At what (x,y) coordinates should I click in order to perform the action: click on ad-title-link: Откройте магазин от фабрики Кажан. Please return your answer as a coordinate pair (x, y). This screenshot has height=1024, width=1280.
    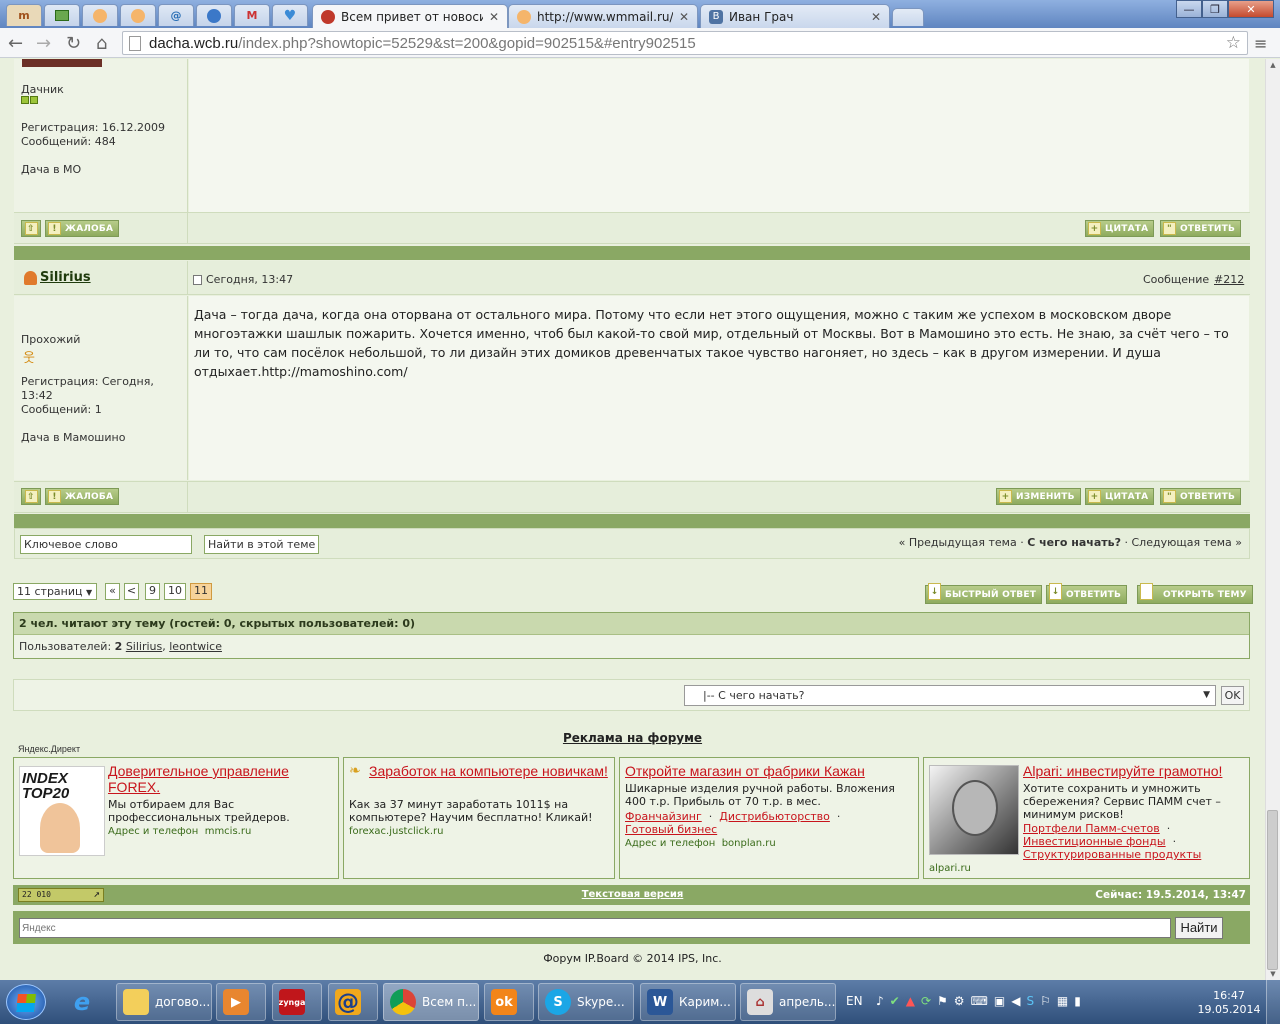
    Looking at the image, I should click on (770, 771).